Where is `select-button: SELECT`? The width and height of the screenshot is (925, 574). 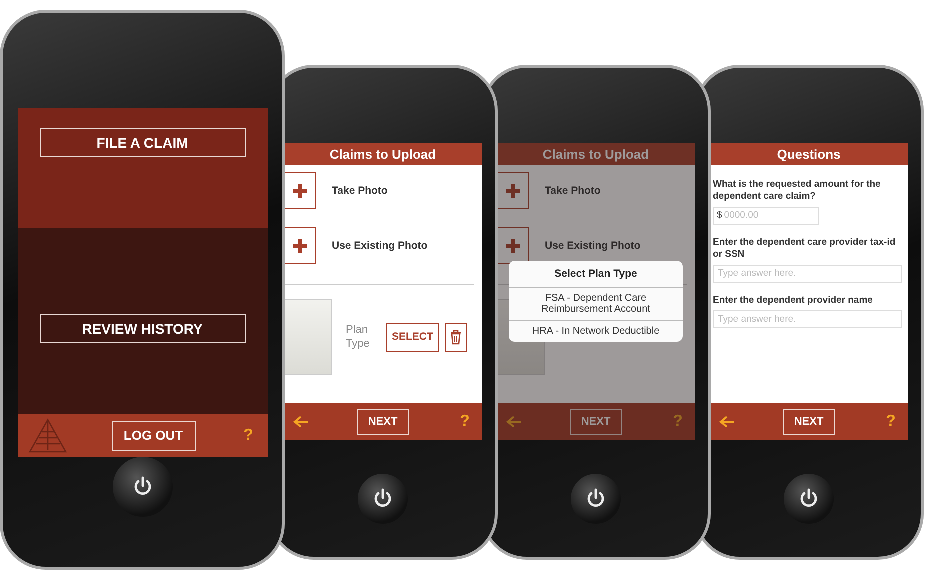
select-button: SELECT is located at coordinates (413, 337).